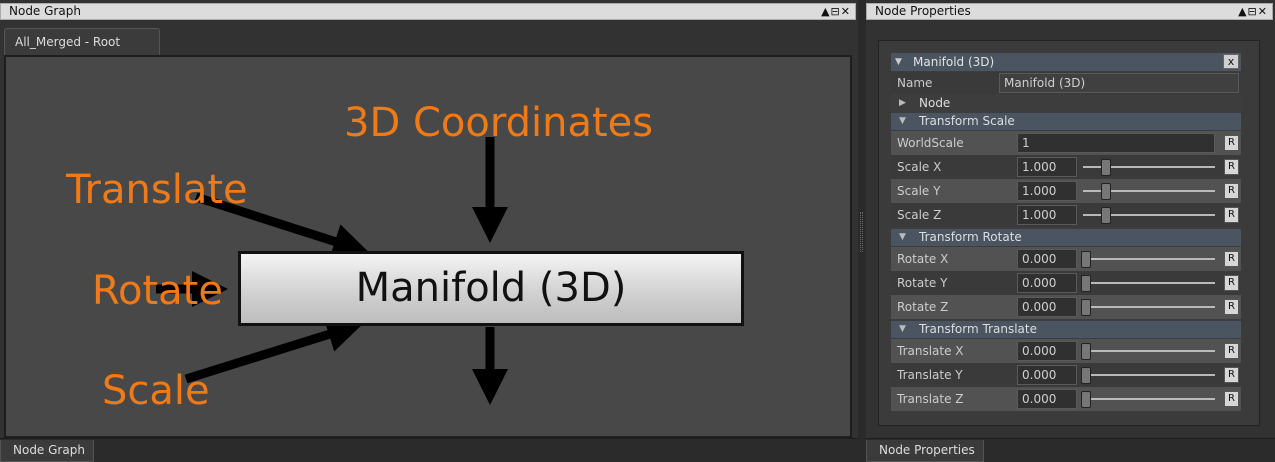 This screenshot has height=462, width=1275. I want to click on tab-node-graph: Node Graph, so click(47, 451).